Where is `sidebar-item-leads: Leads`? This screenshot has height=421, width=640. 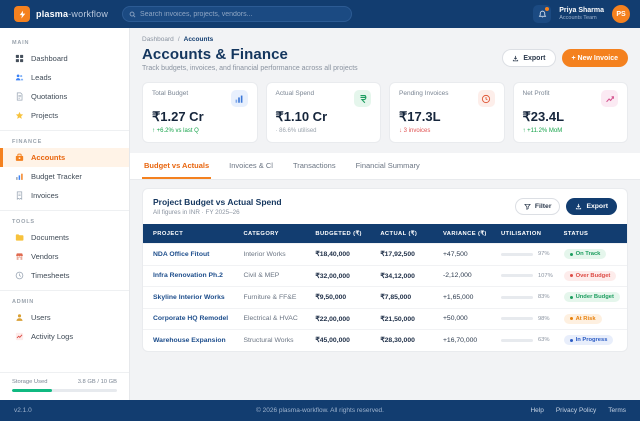
sidebar-item-leads: Leads is located at coordinates (64, 77).